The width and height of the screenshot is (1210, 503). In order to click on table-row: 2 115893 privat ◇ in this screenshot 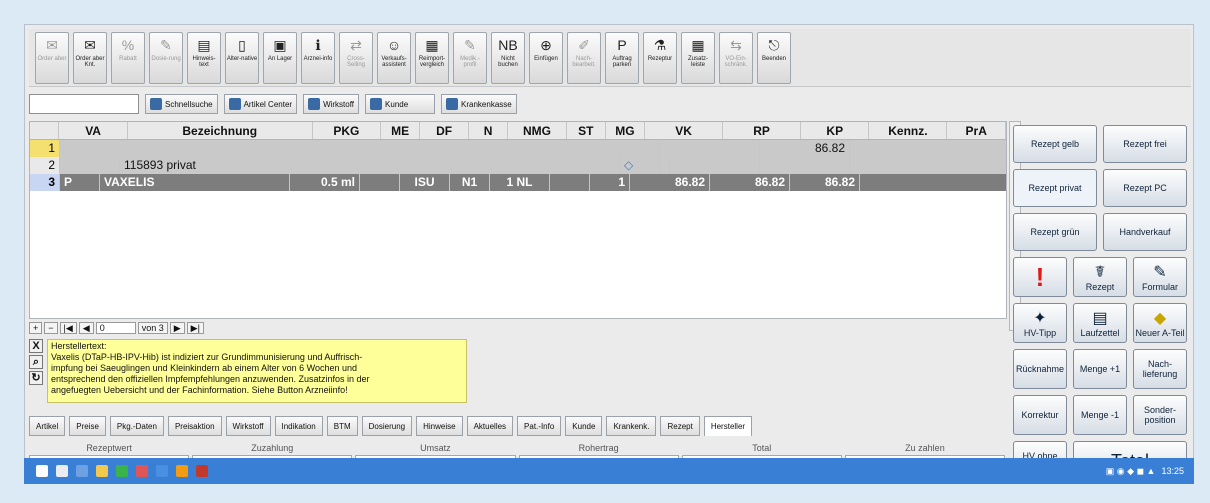, I will do `click(518, 165)`.